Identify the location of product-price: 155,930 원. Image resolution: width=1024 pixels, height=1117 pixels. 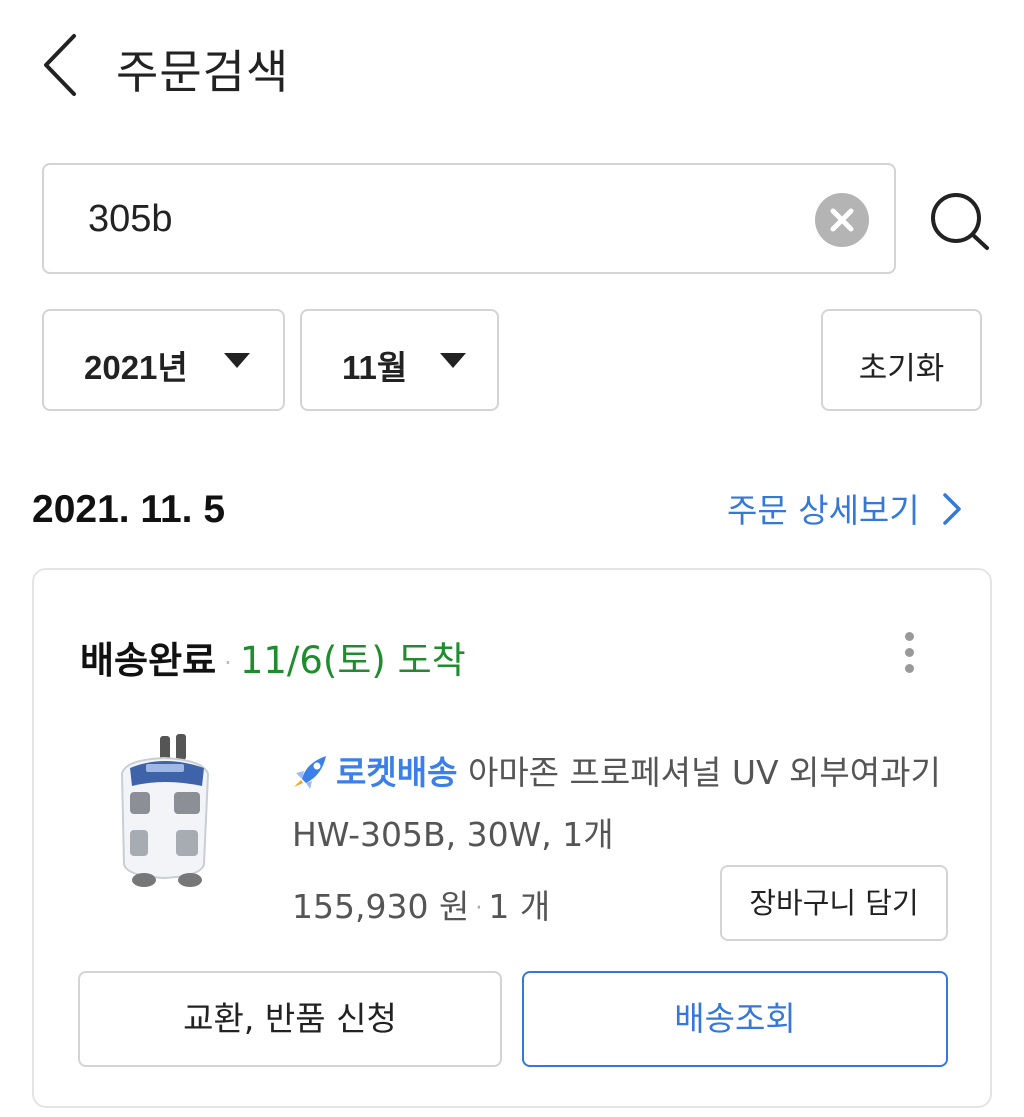
(381, 906).